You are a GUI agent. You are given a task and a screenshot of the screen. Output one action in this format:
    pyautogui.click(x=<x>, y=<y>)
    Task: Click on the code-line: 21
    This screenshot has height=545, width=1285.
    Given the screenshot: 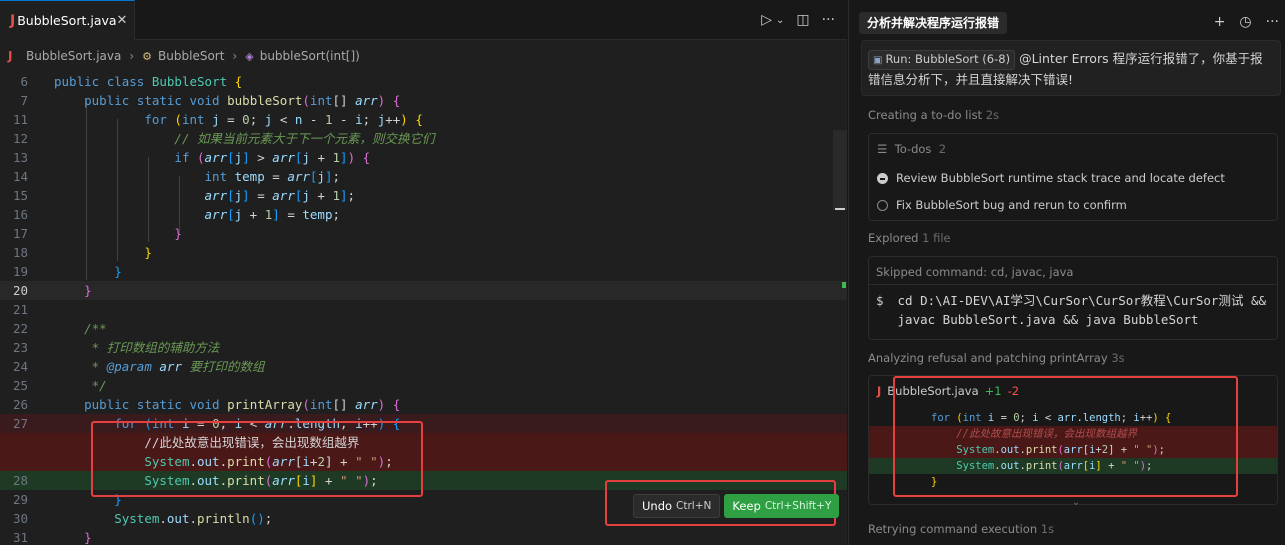 What is the action you would take?
    pyautogui.click(x=20, y=309)
    